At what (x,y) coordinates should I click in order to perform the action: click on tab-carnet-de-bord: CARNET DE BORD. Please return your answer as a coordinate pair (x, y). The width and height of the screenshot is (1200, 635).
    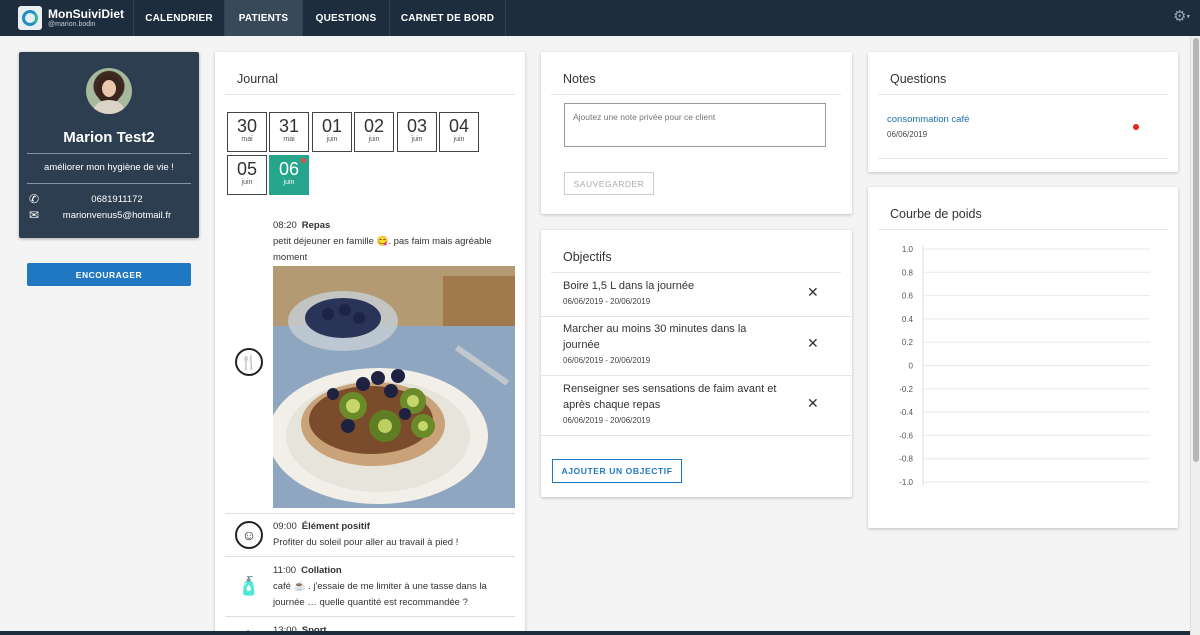
    Looking at the image, I should click on (448, 18).